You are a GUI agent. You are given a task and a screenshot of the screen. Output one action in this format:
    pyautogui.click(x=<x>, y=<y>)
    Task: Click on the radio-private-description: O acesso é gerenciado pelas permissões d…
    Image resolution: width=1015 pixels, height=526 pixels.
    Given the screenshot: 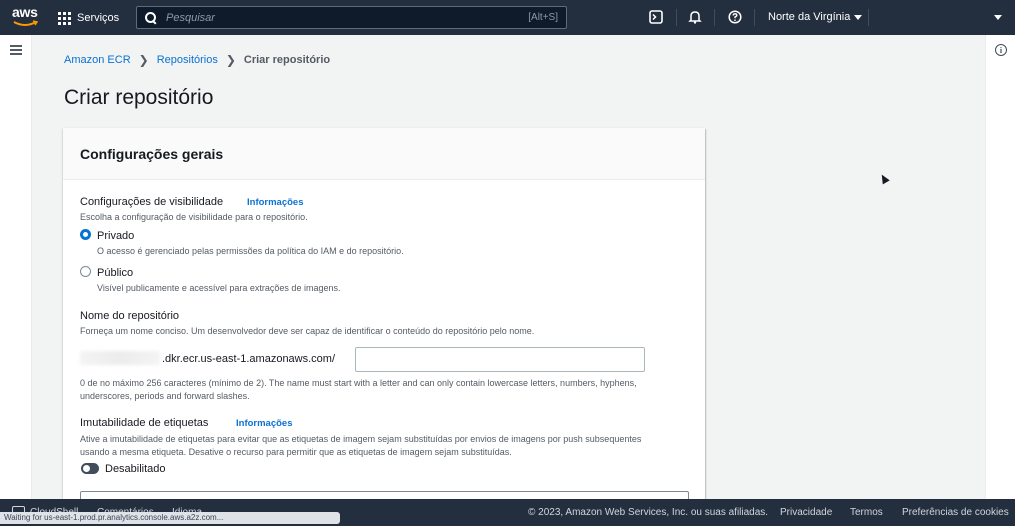 What is the action you would take?
    pyautogui.click(x=250, y=251)
    